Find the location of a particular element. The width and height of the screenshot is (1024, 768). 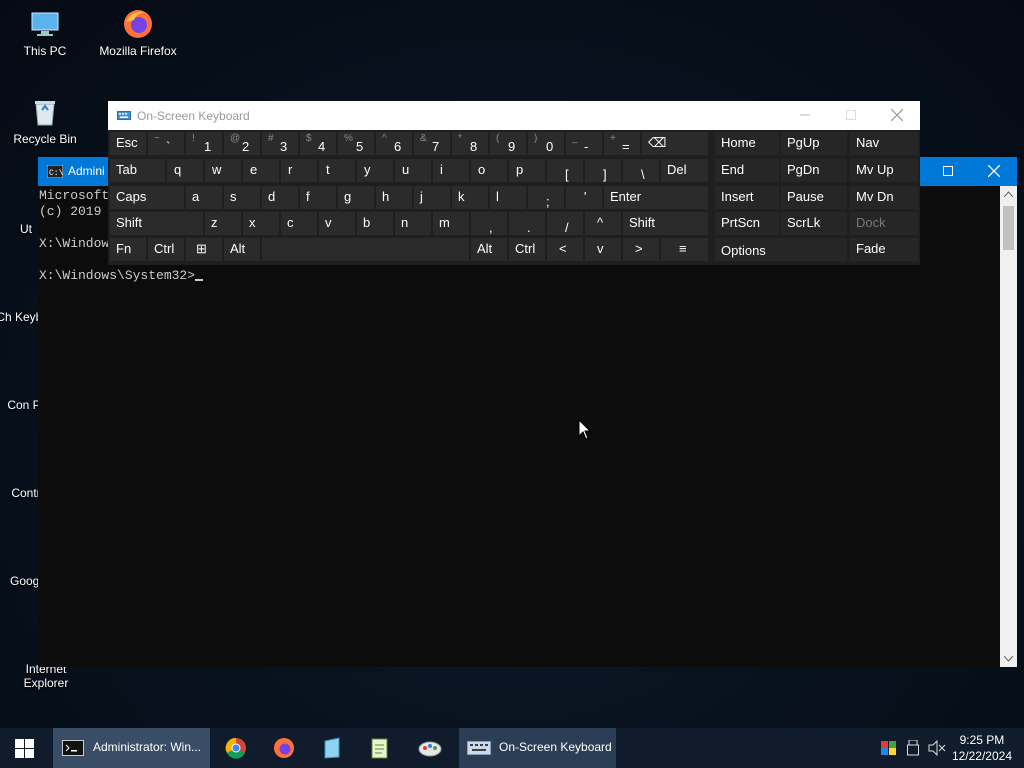

key-t: t is located at coordinates (337, 170).